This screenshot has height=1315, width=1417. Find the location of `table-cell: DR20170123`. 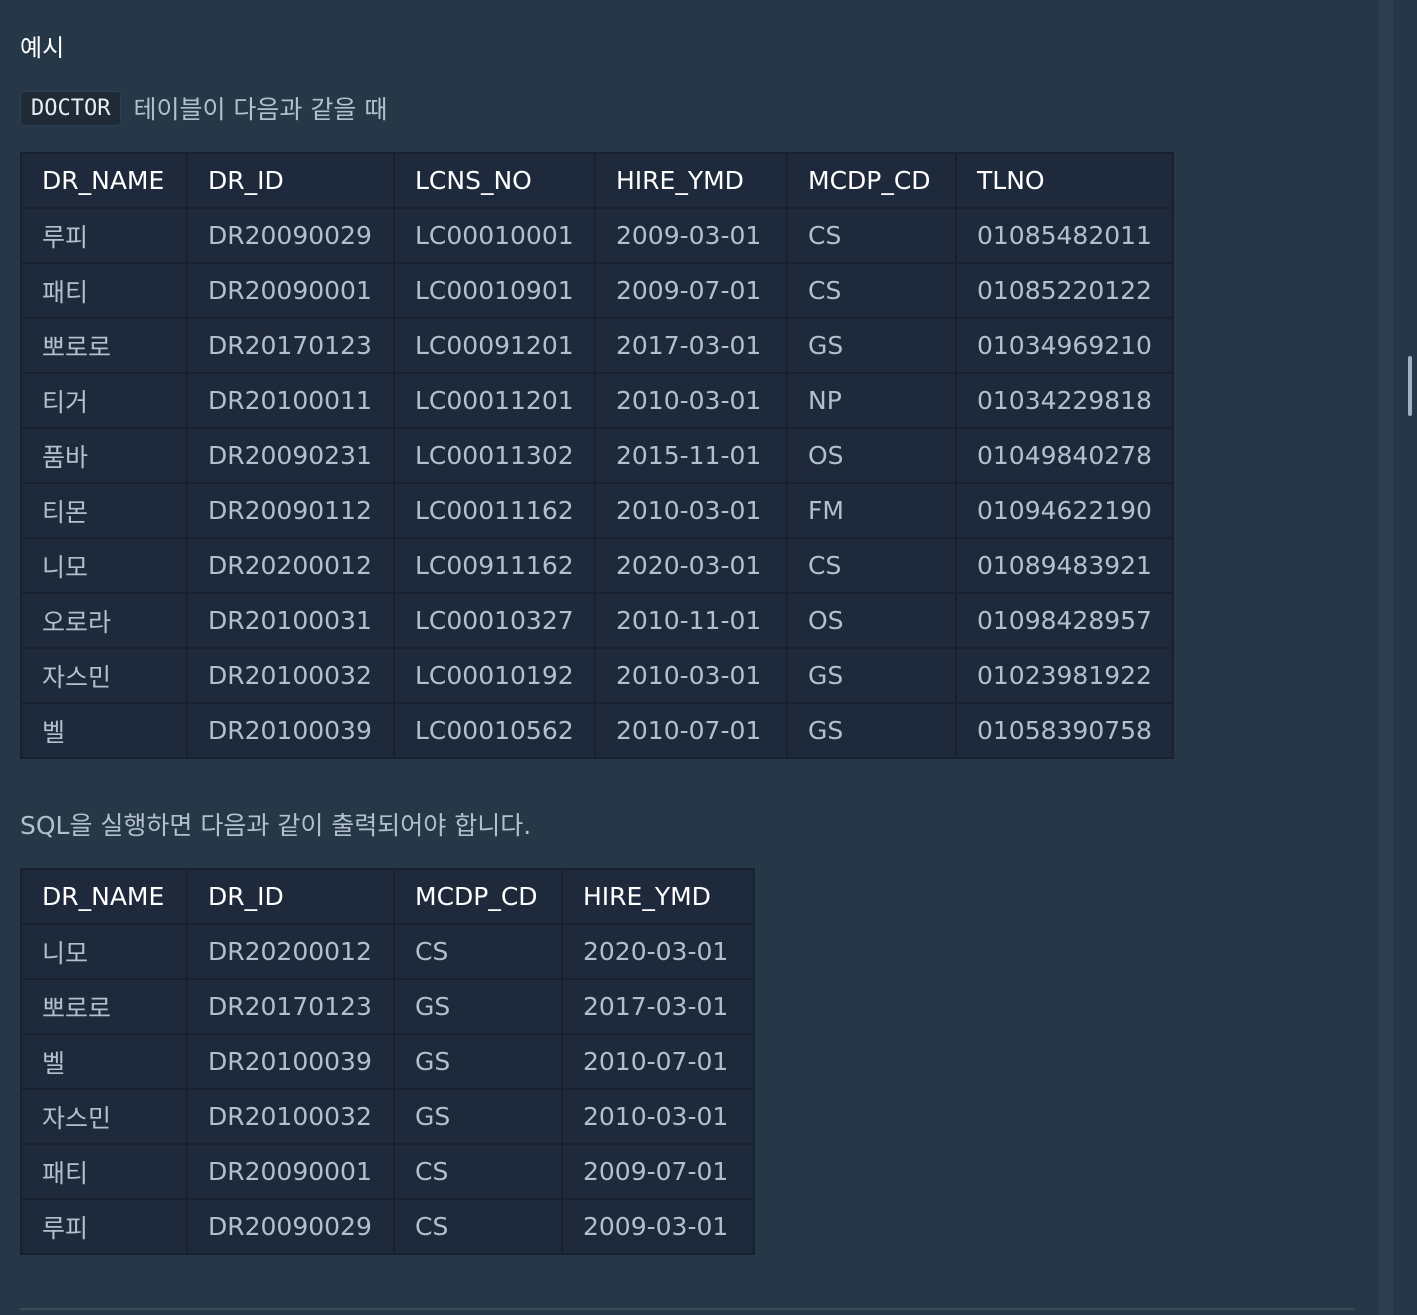

table-cell: DR20170123 is located at coordinates (290, 1006).